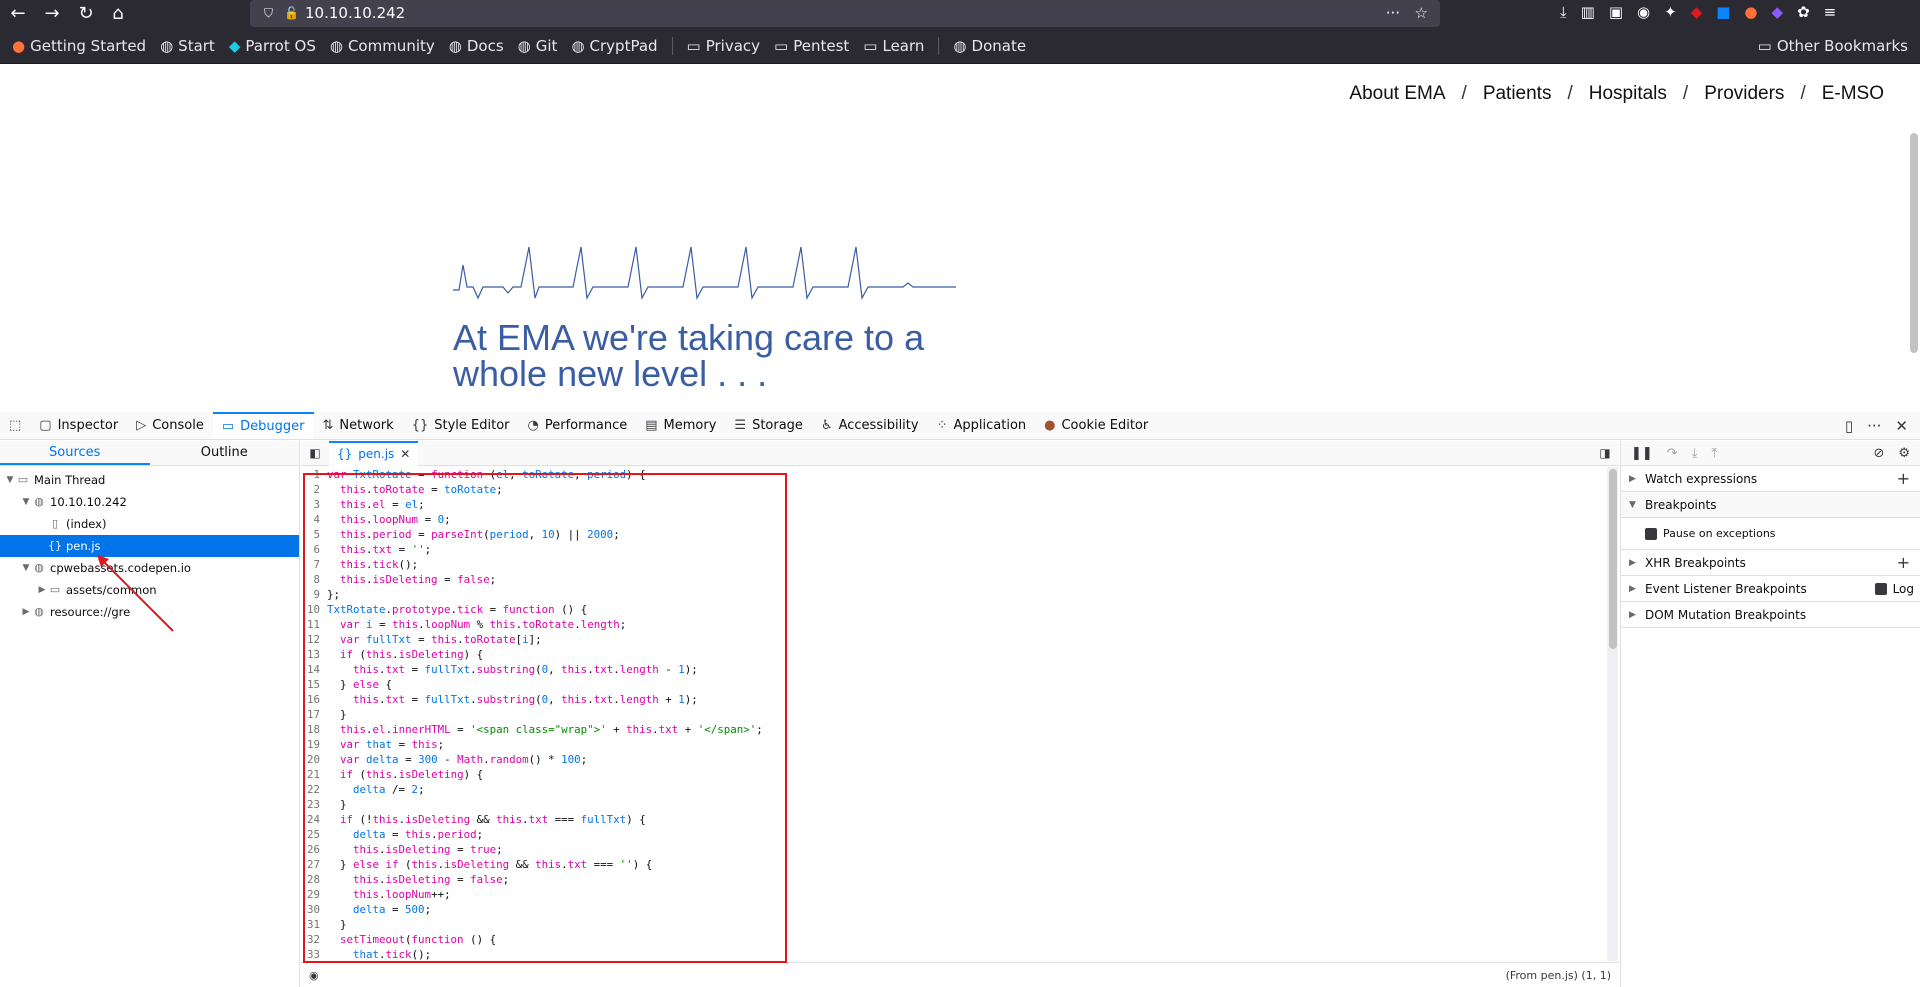 The height and width of the screenshot is (987, 1920). What do you see at coordinates (86, 14) in the screenshot?
I see `reload-icon: ↻` at bounding box center [86, 14].